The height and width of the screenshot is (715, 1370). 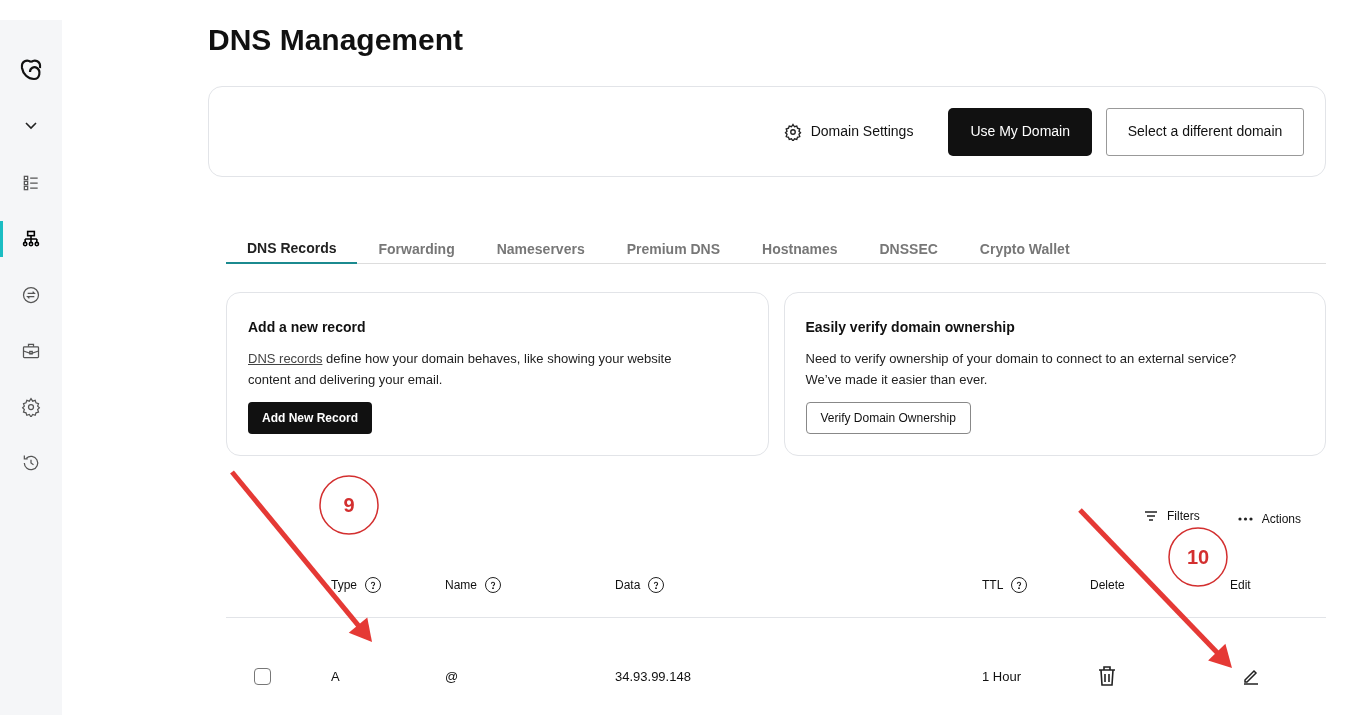 What do you see at coordinates (1245, 518) in the screenshot?
I see `more-icon` at bounding box center [1245, 518].